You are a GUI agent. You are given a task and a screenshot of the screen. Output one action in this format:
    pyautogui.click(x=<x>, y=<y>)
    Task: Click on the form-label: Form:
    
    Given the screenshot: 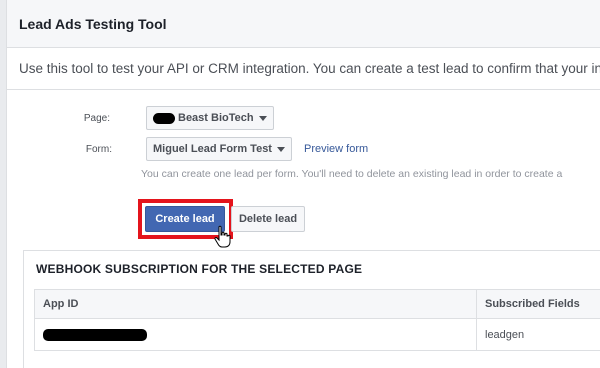 What is the action you would take?
    pyautogui.click(x=98, y=149)
    